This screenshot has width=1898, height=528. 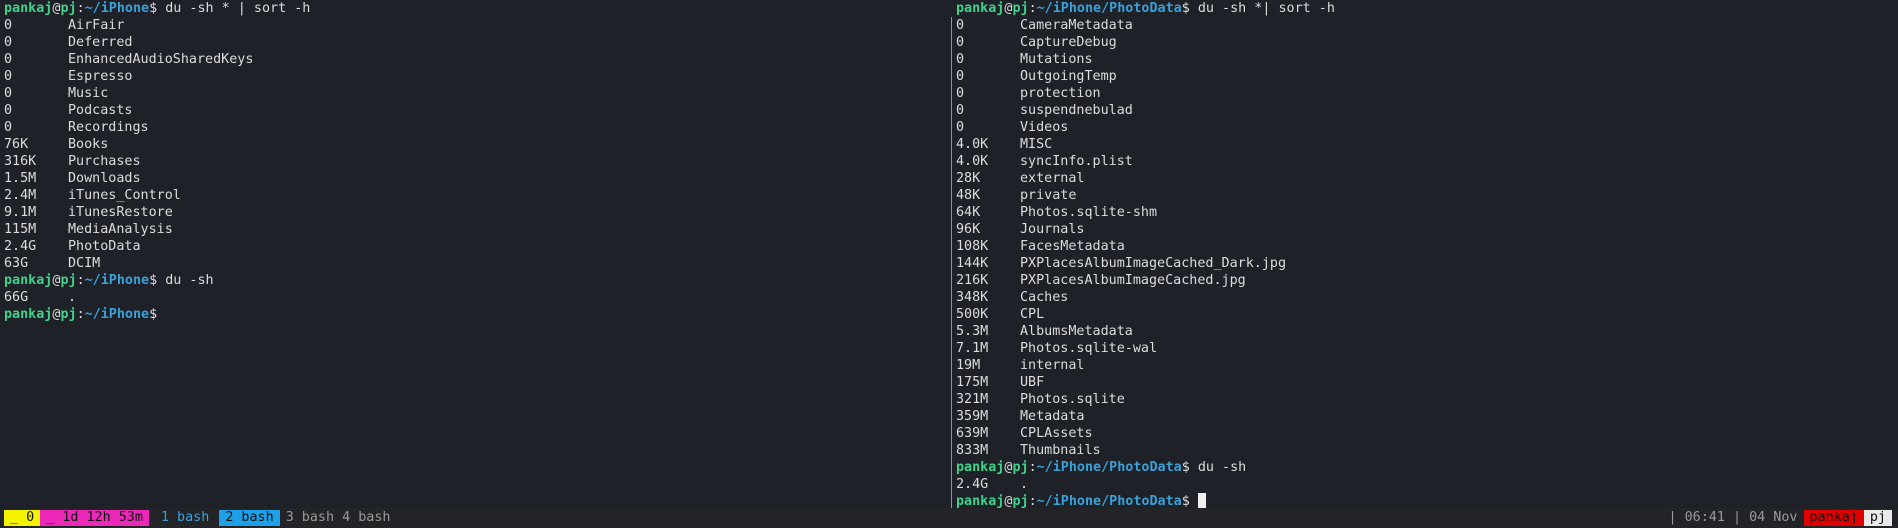 What do you see at coordinates (972, 263) in the screenshot?
I see `size-value: 144K` at bounding box center [972, 263].